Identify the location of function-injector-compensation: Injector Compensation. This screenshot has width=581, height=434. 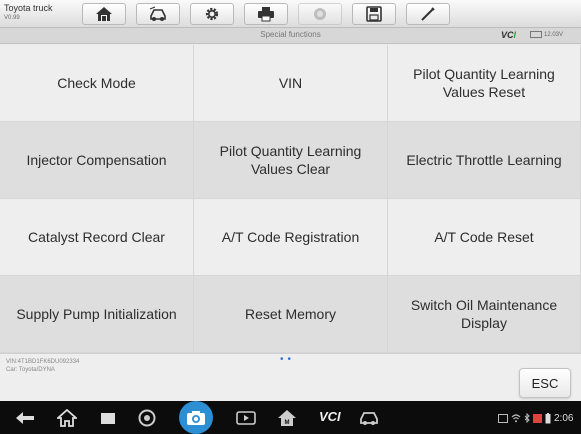
(97, 160).